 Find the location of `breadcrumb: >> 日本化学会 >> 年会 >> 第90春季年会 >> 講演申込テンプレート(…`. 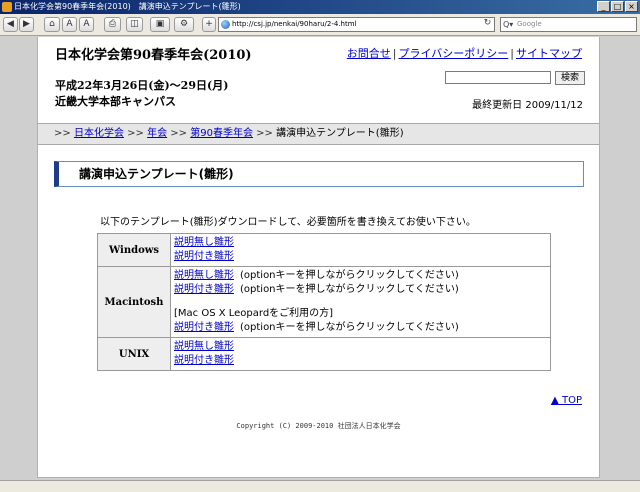

breadcrumb: >> 日本化学会 >> 年会 >> 第90春季年会 >> 講演申込テンプレート(… is located at coordinates (318, 134).